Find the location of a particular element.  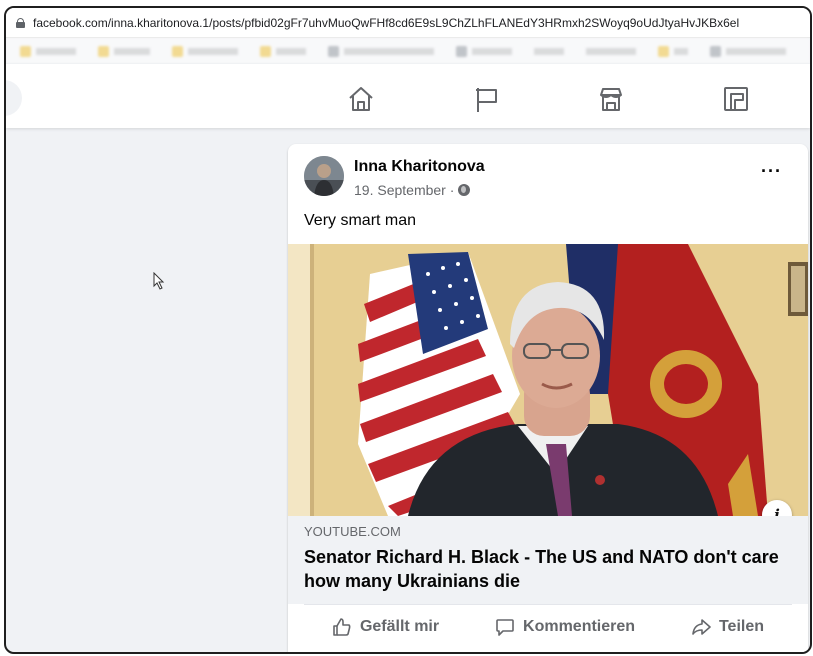

post-caption: Very smart man is located at coordinates (360, 220).